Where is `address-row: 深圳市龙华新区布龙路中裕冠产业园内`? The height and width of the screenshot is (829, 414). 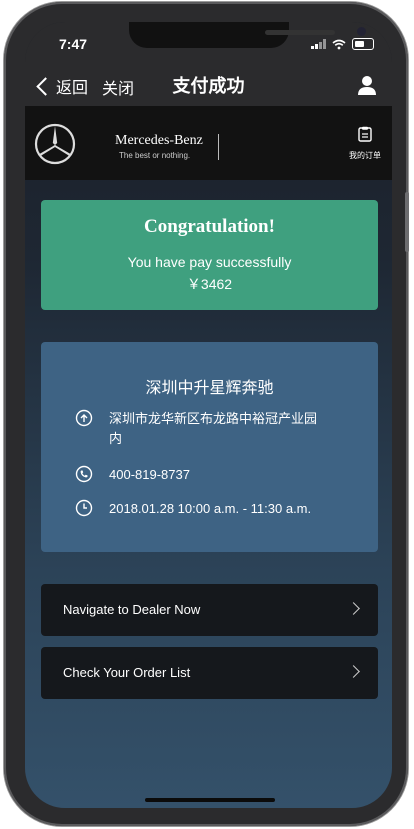
address-row: 深圳市龙华新区布龙路中裕冠产业园内 is located at coordinates (202, 429).